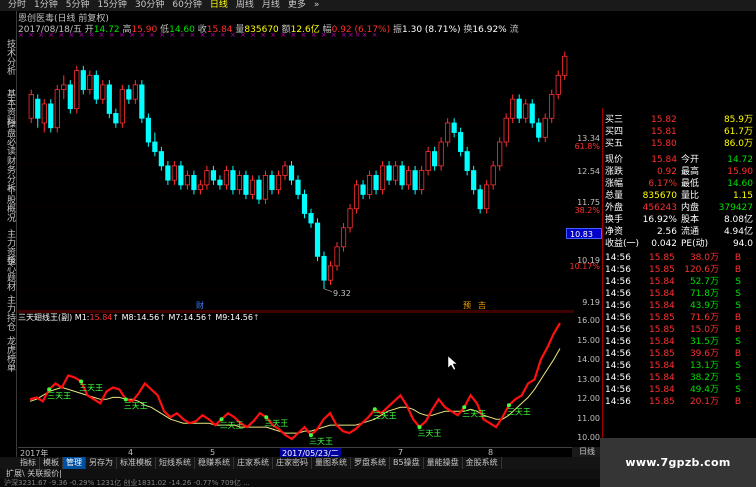  I want to click on bottom-tab: 另存为, so click(101, 463).